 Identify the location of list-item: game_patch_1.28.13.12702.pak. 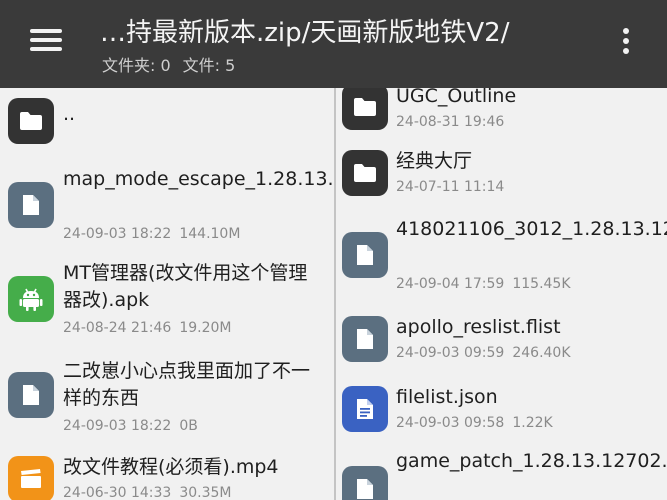
(501, 474).